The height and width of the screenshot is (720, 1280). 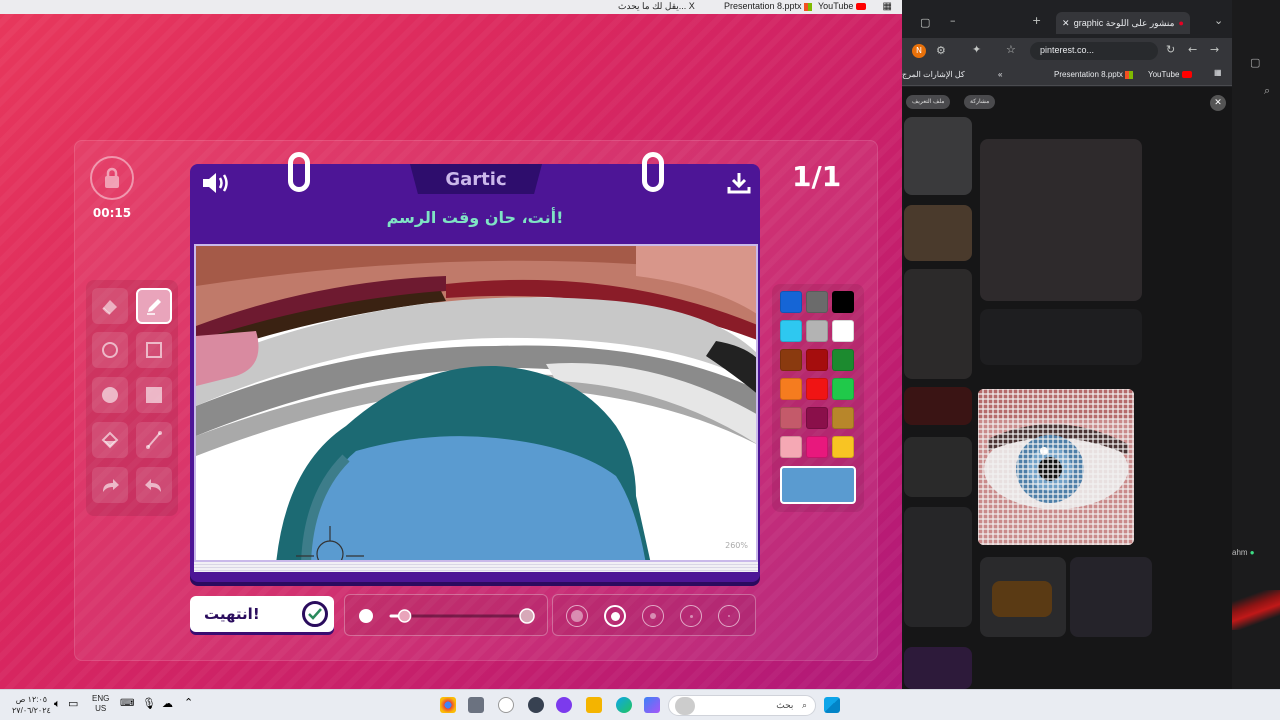 What do you see at coordinates (1170, 74) in the screenshot?
I see `bookmark-youtube-b: YouTube` at bounding box center [1170, 74].